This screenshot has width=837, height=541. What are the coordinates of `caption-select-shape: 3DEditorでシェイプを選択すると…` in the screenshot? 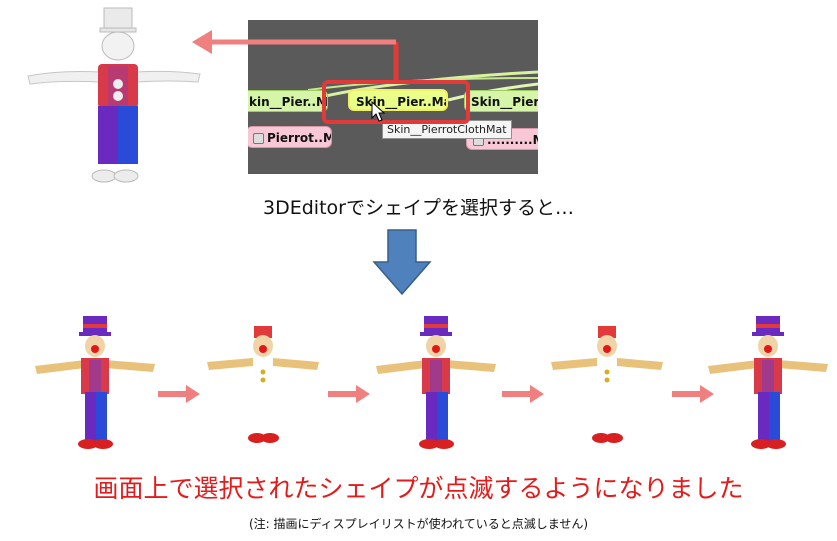 It's located at (418, 208).